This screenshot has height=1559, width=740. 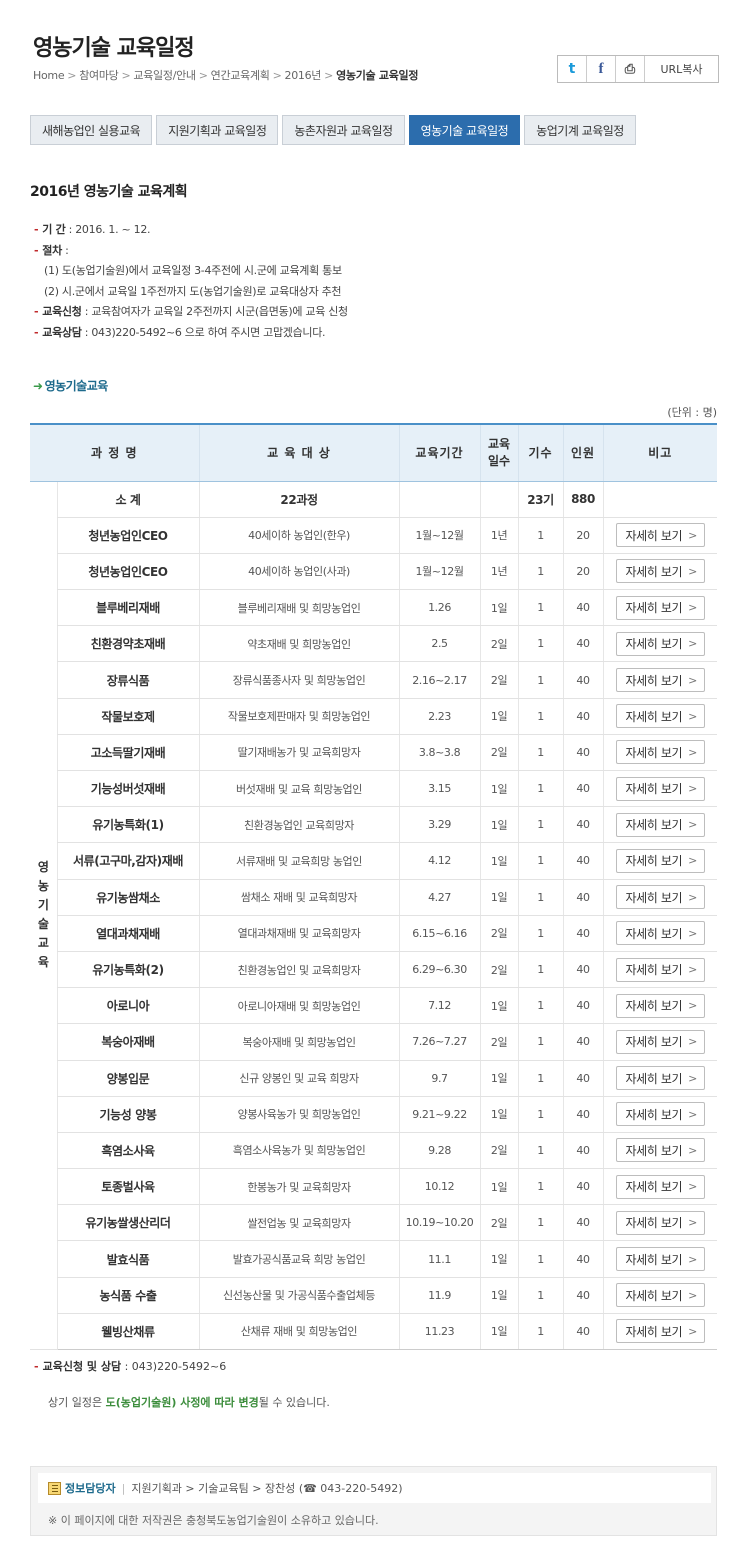 I want to click on breadcrumb-education-info: 교육일정/안내, so click(x=164, y=75).